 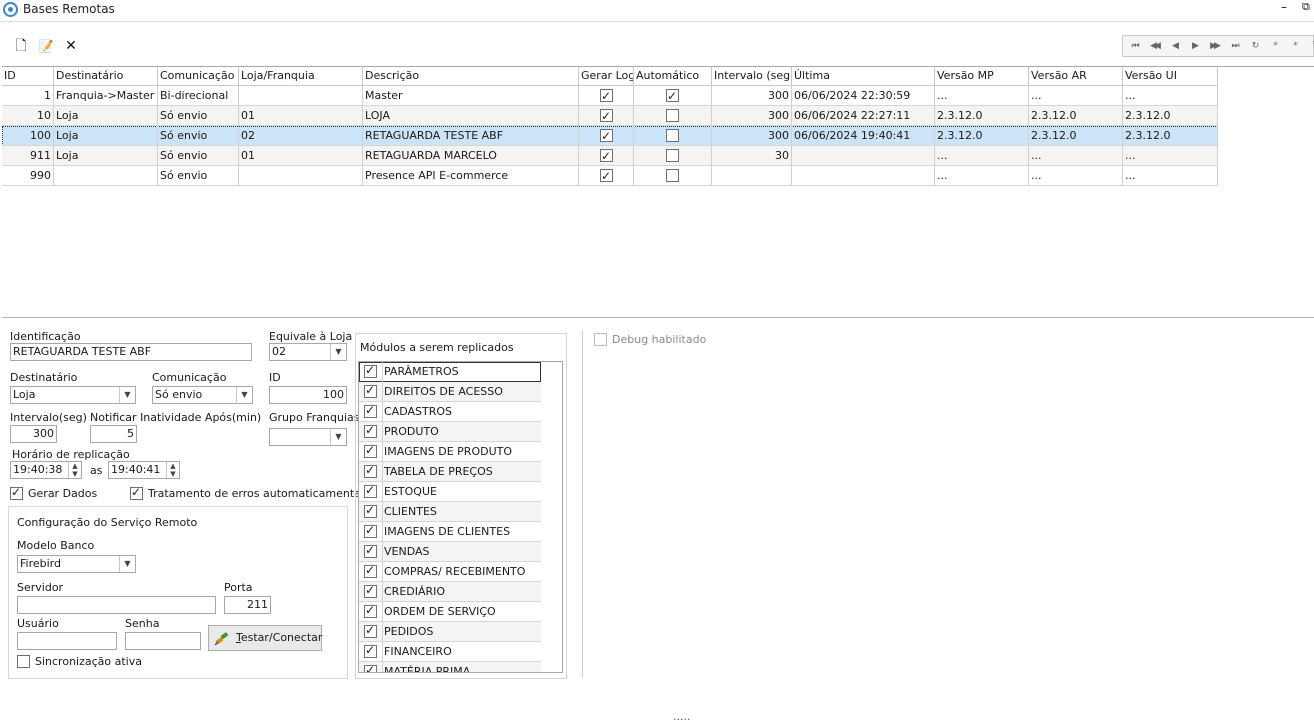 I want to click on column-header: Destinatário, so click(x=106, y=76).